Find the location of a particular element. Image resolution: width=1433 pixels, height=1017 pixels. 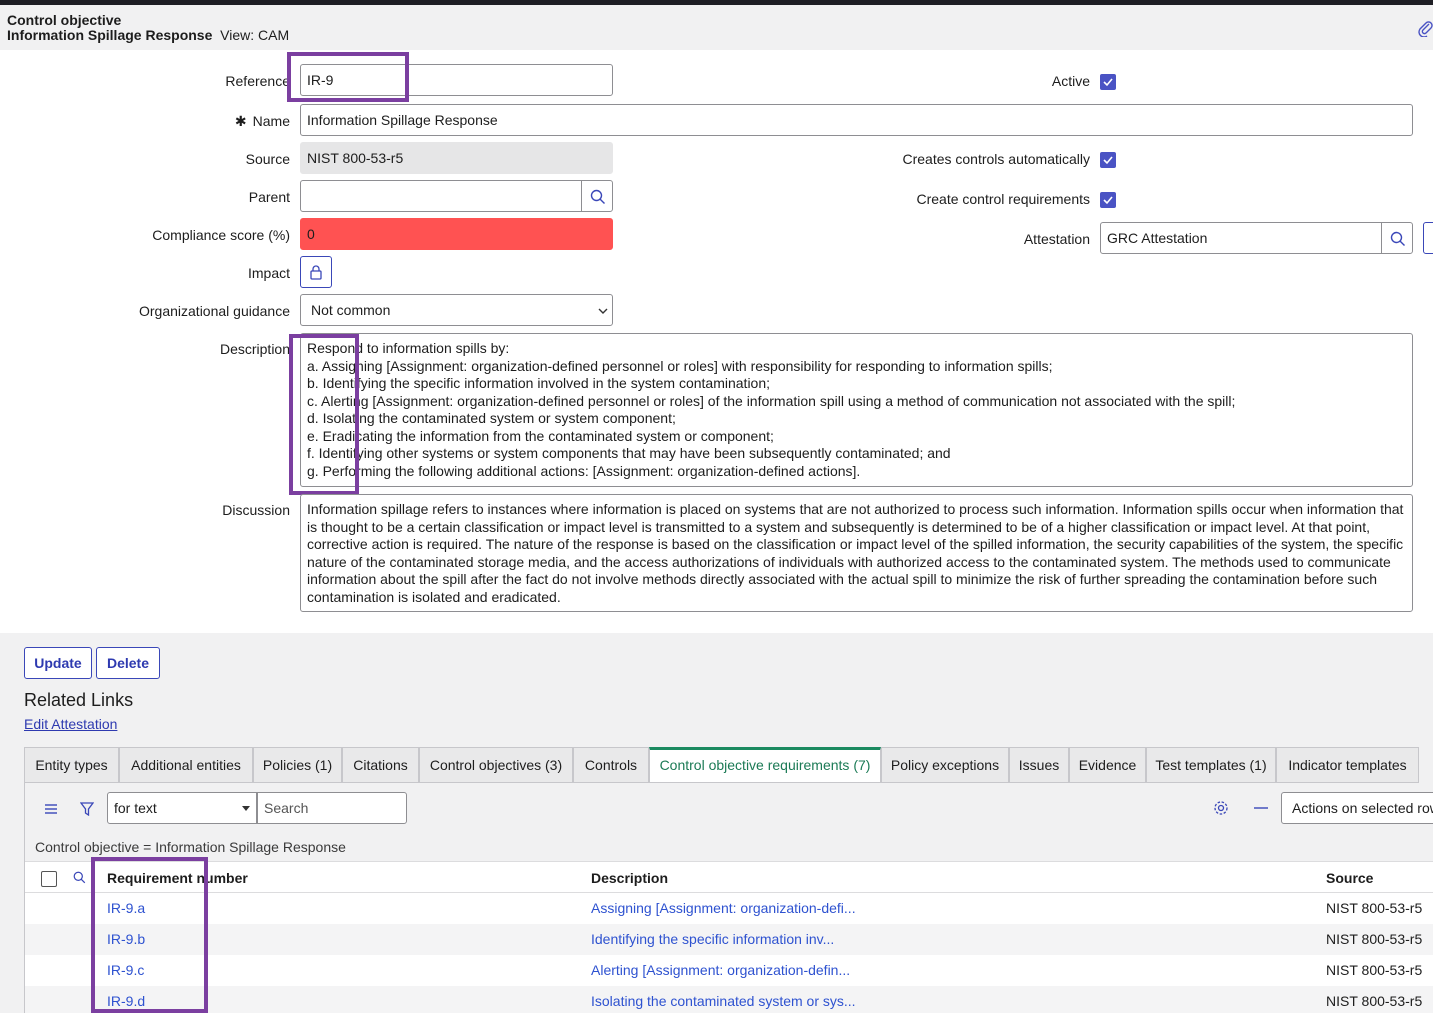

record-title: Information Spillage Response View: CAM is located at coordinates (148, 35).